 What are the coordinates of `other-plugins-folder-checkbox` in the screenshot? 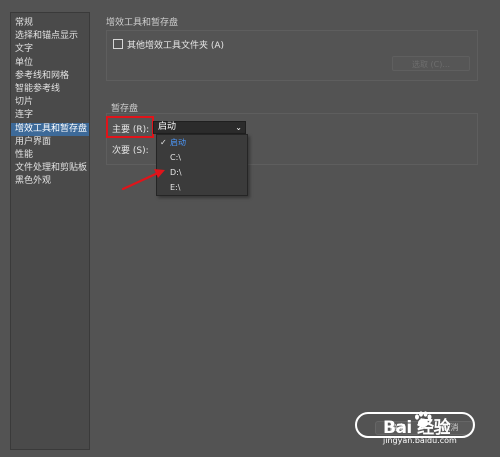 It's located at (118, 44).